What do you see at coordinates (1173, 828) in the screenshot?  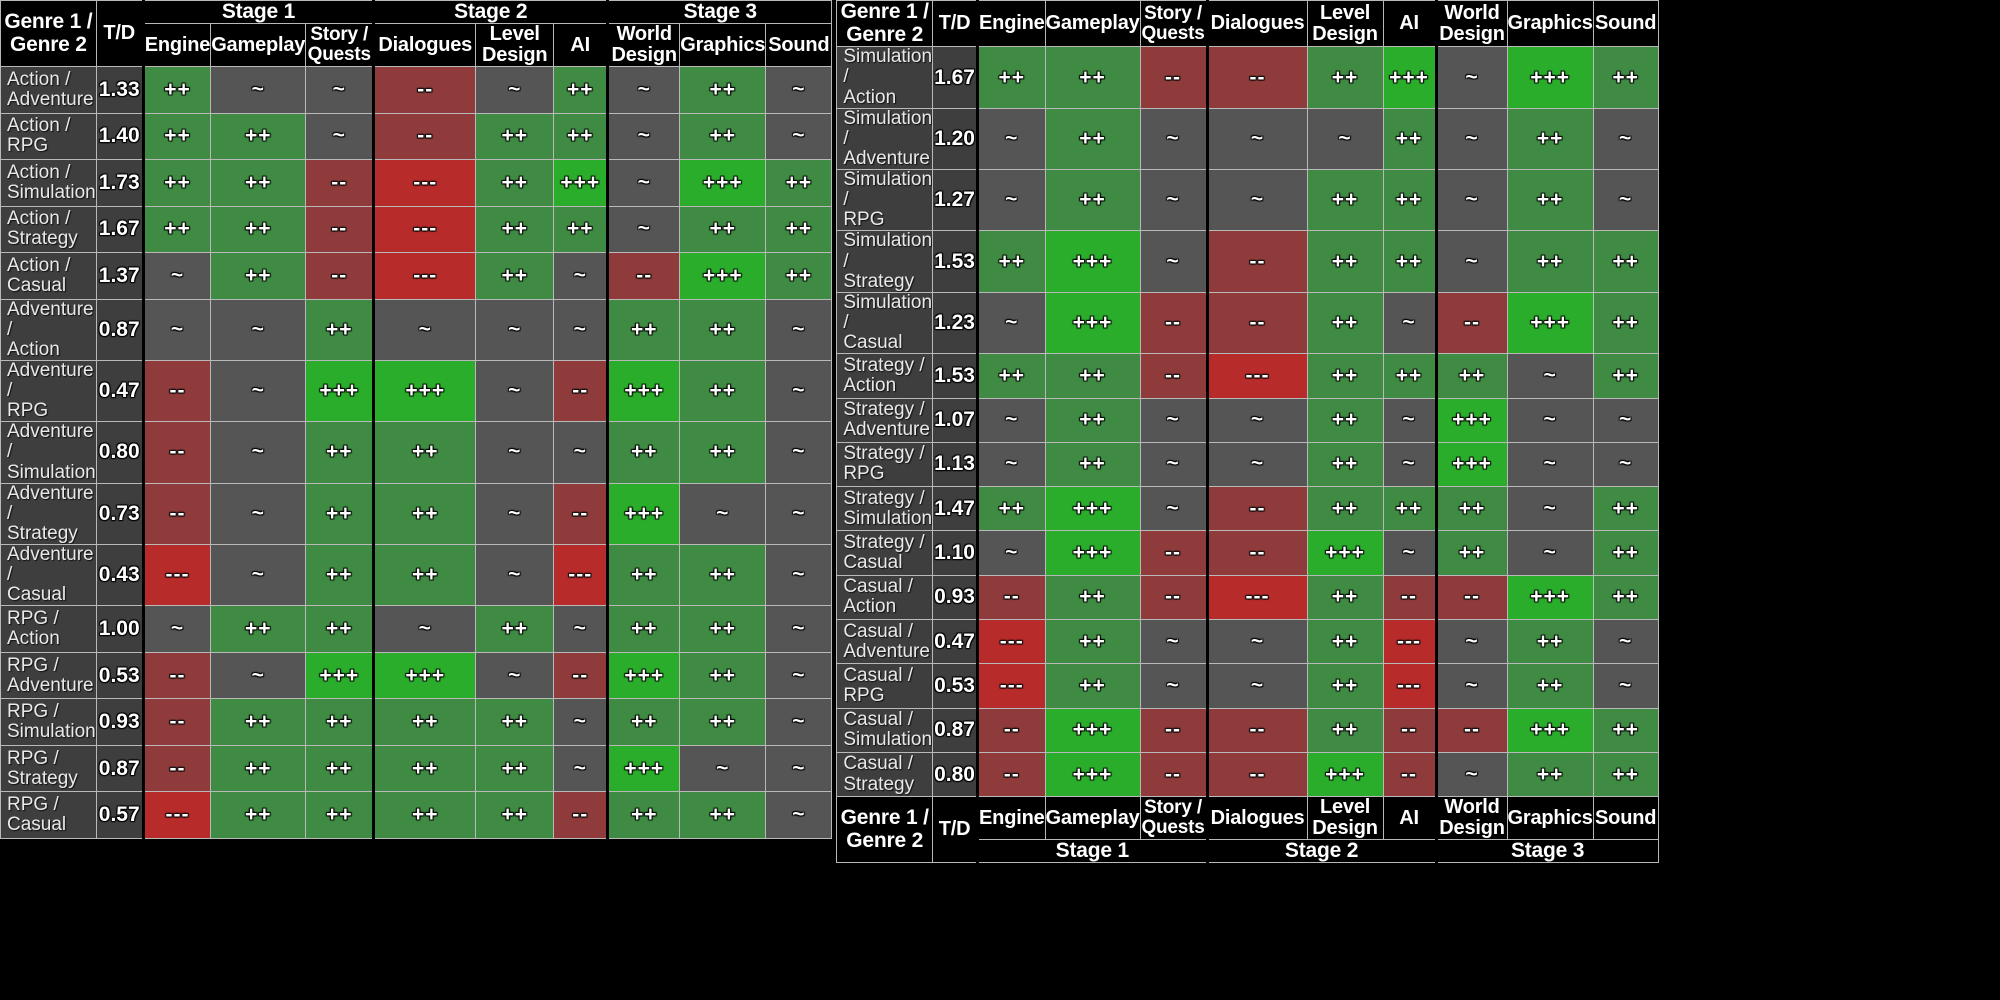 I see `footer-column-story-line2: Quests` at bounding box center [1173, 828].